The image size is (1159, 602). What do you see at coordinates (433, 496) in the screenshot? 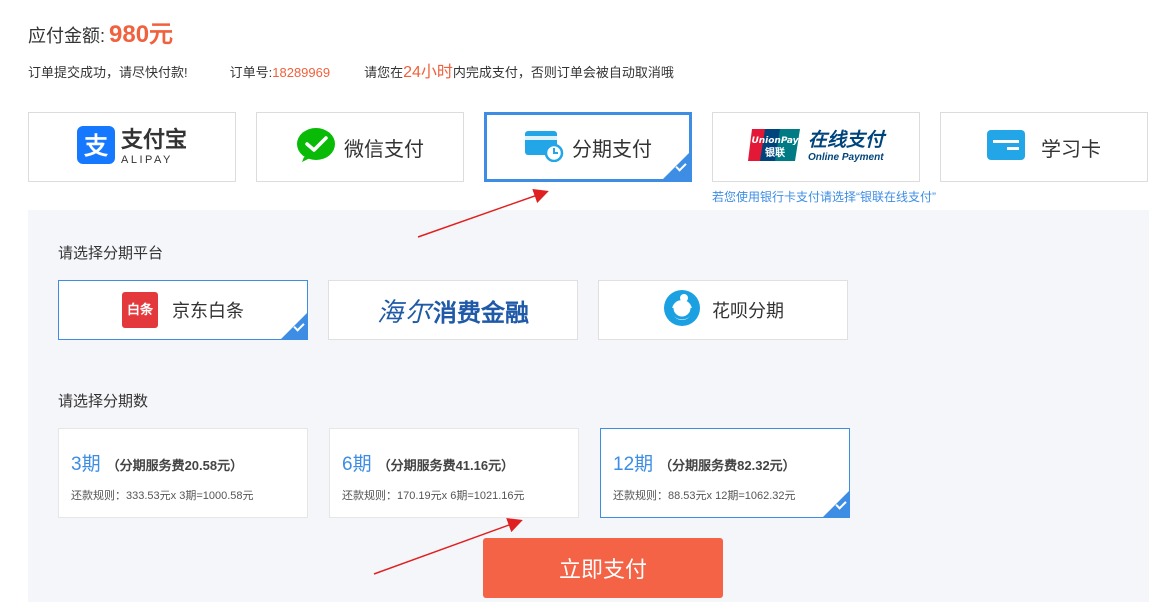
I see `term-rule: 还款规则：170.19元x 6期=1021.16元` at bounding box center [433, 496].